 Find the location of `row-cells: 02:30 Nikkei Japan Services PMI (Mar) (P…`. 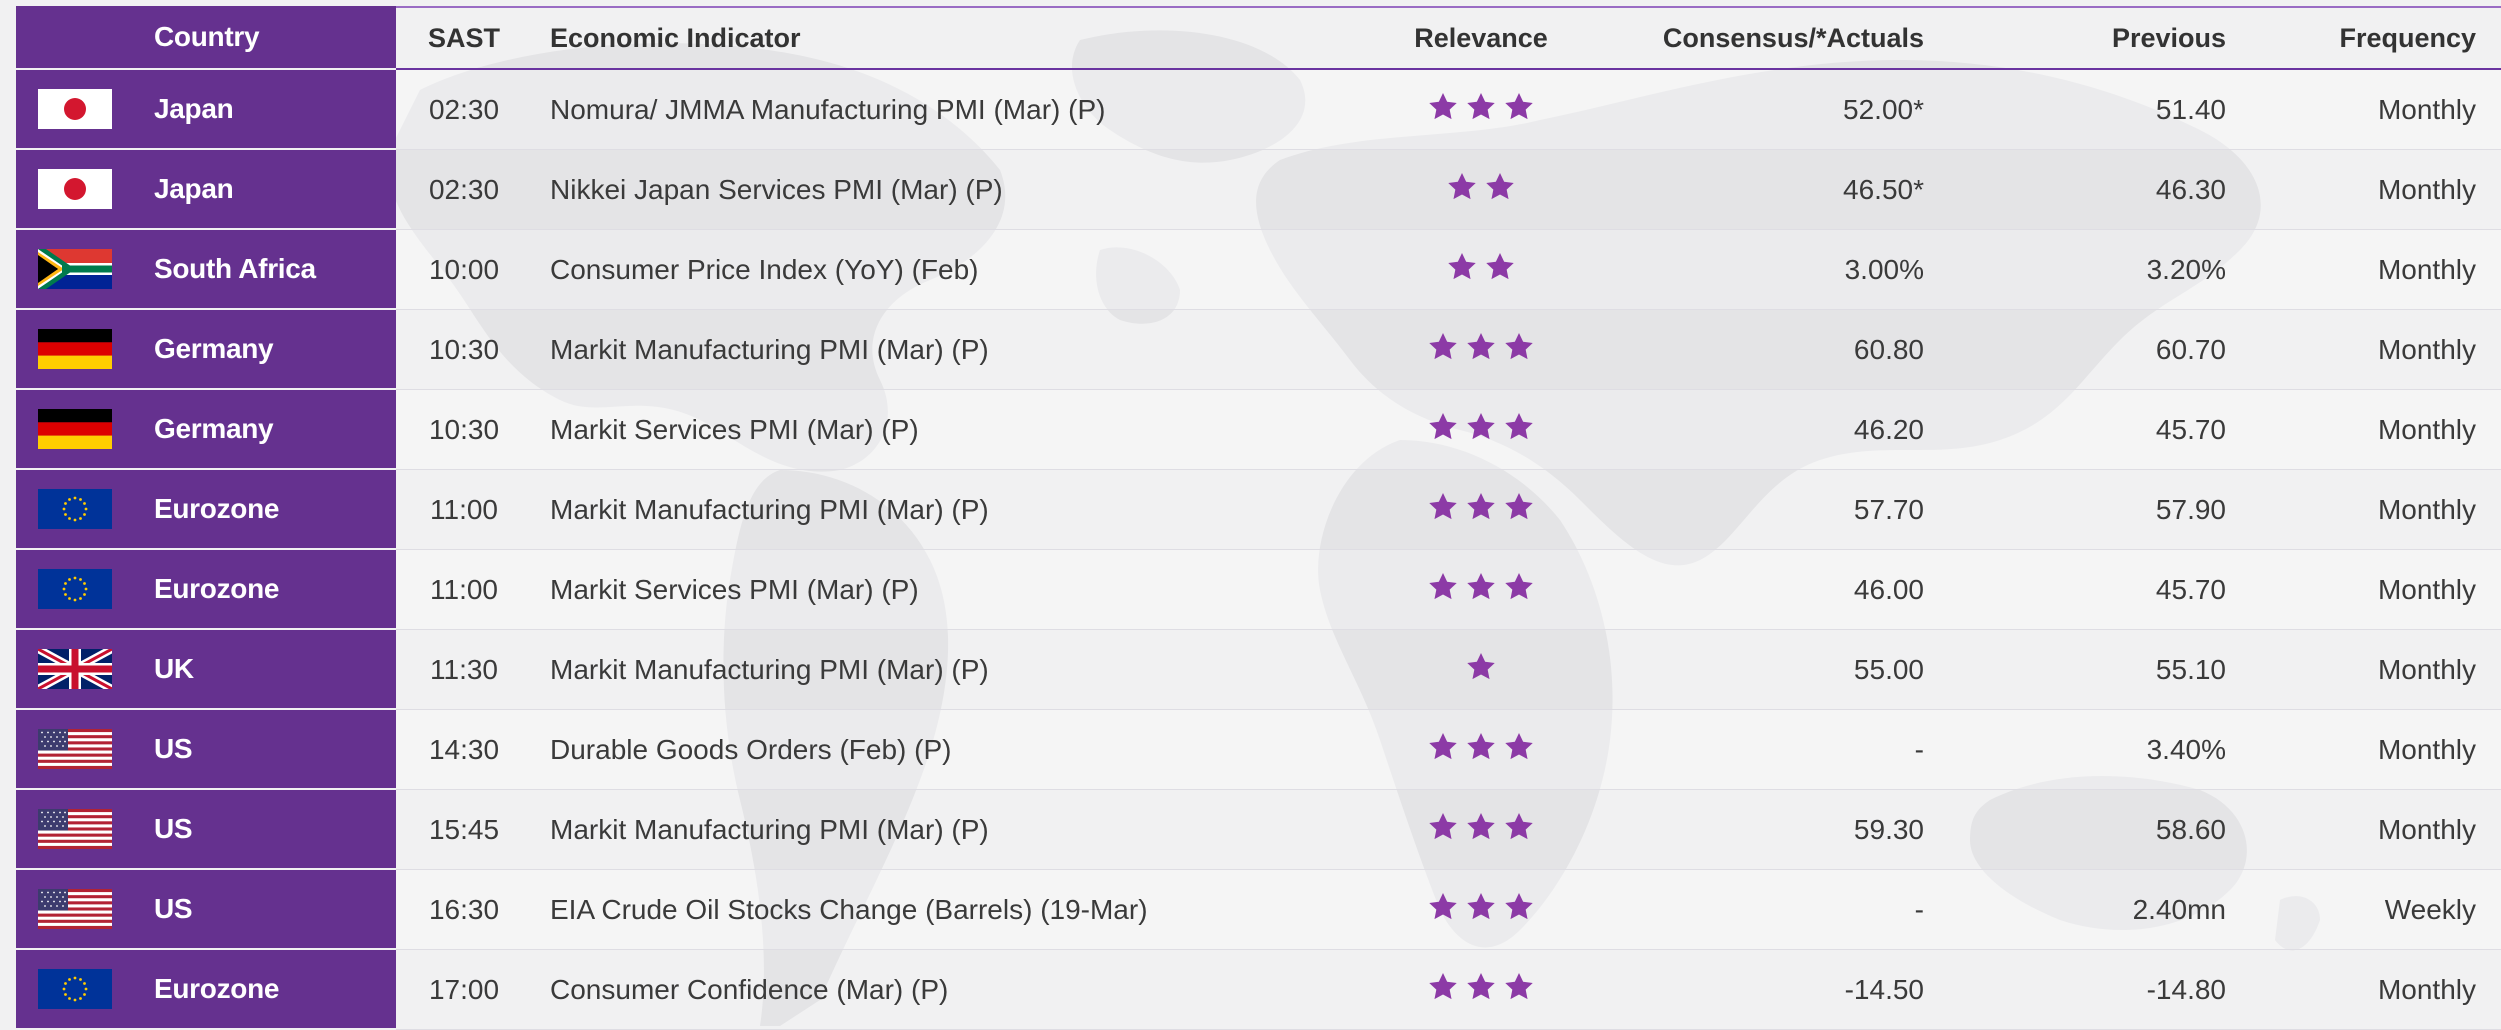

row-cells: 02:30 Nikkei Japan Services PMI (Mar) (P… is located at coordinates (1448, 190).